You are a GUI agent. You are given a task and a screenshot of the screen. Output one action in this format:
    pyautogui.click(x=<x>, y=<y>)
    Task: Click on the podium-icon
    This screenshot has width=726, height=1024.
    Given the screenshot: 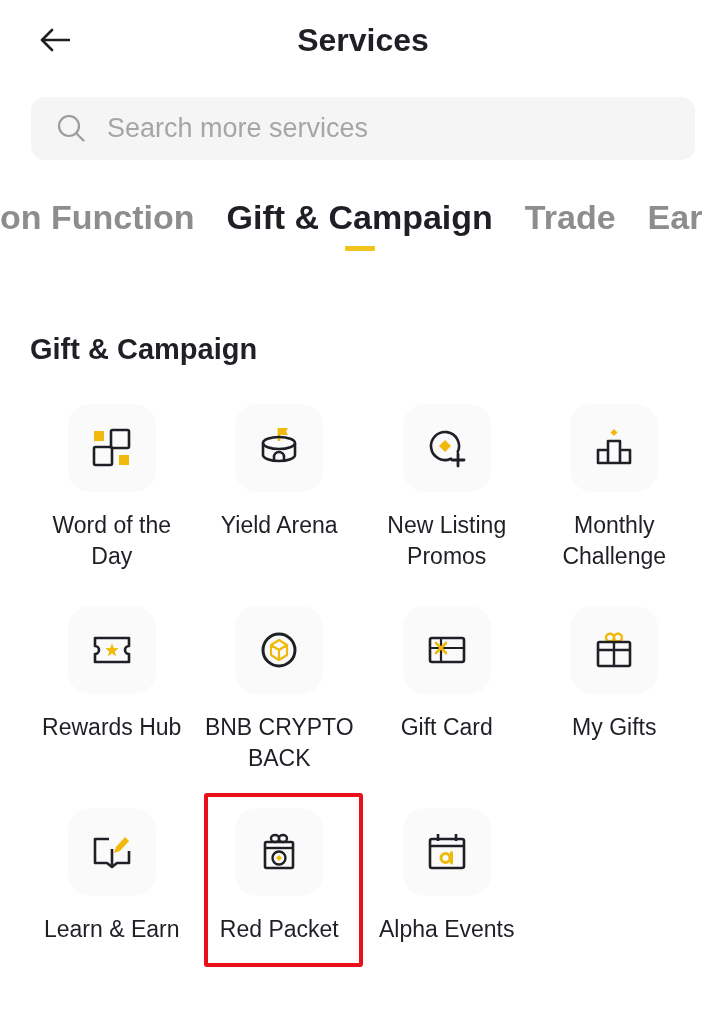 What is the action you would take?
    pyautogui.click(x=614, y=448)
    